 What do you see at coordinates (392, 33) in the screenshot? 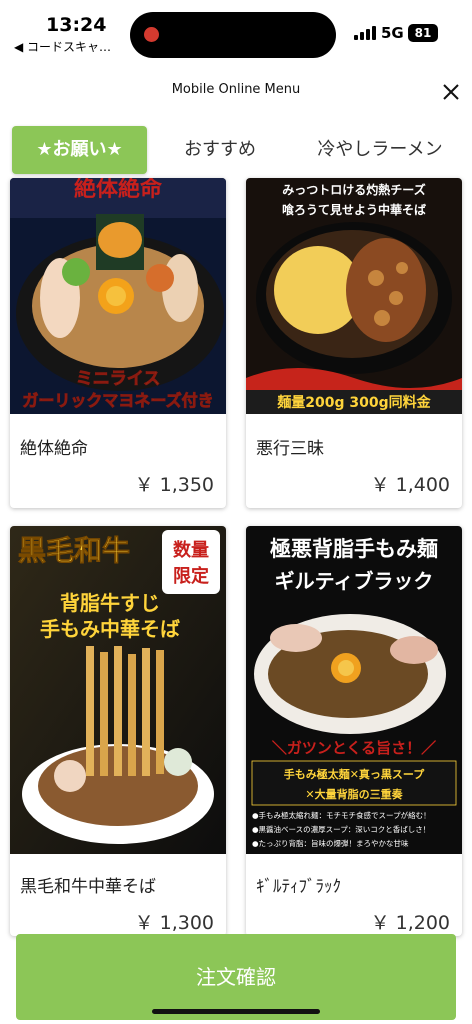
I see `network-type: 5G` at bounding box center [392, 33].